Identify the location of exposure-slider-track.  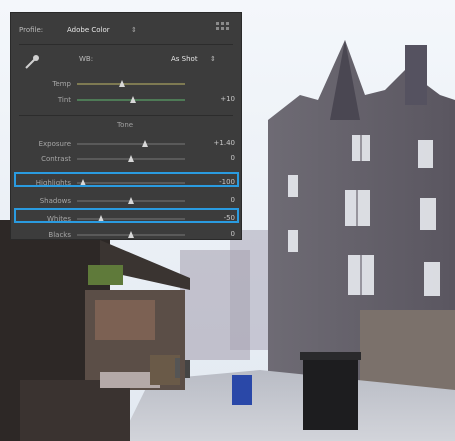
(131, 143).